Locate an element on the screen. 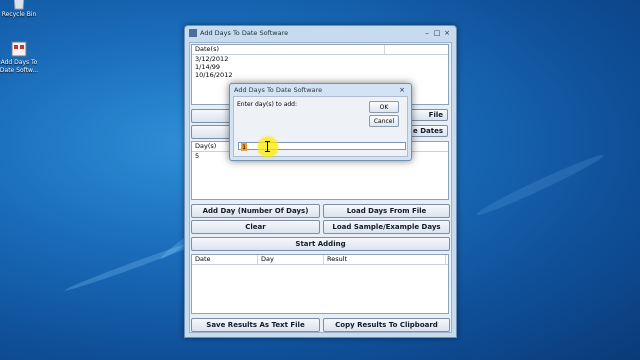 This screenshot has width=640, height=360. dialog-prompt: Enter day(s) to add: is located at coordinates (267, 104).